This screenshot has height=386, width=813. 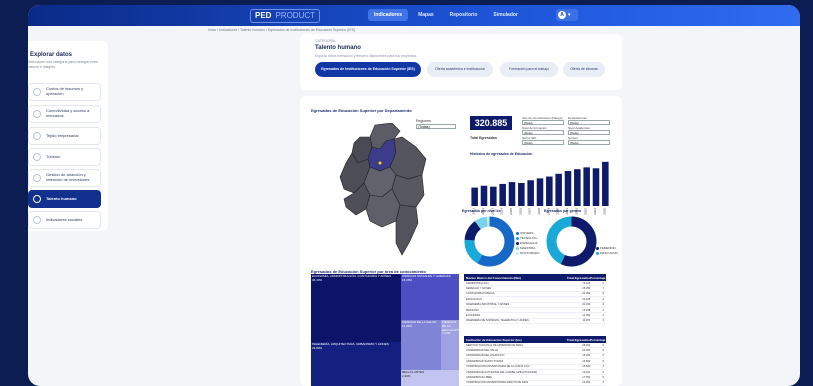 I want to click on filter-anio: Año de Conocimiento (Rango) (Todo), so click(x=543, y=120).